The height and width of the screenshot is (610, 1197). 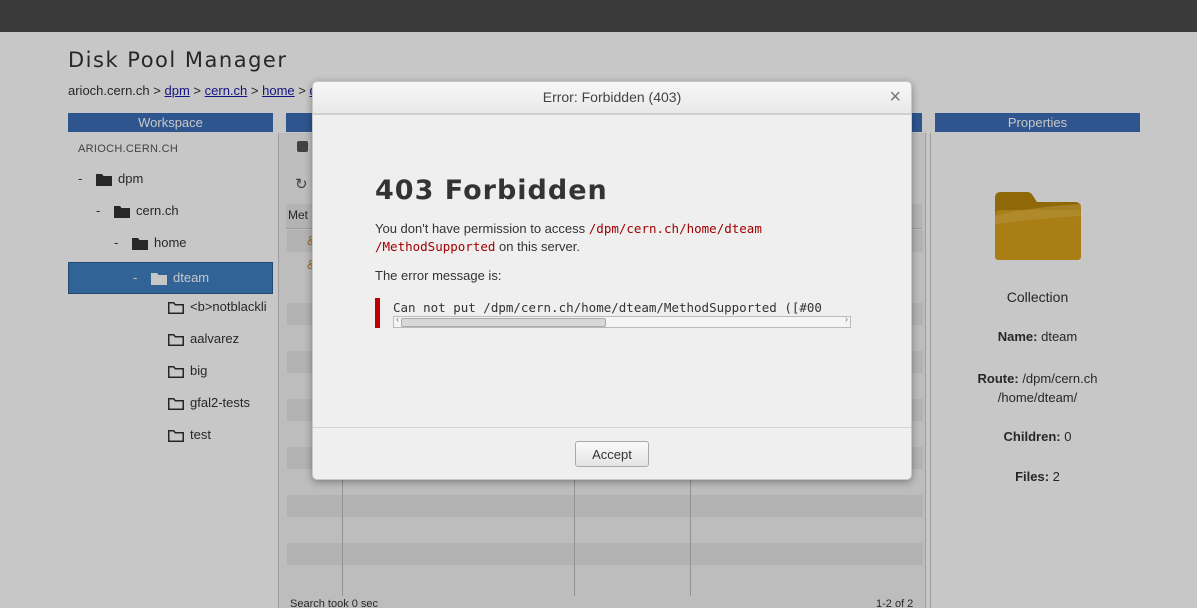 I want to click on horizontal-scrollbar: ‹ ›, so click(x=622, y=321).